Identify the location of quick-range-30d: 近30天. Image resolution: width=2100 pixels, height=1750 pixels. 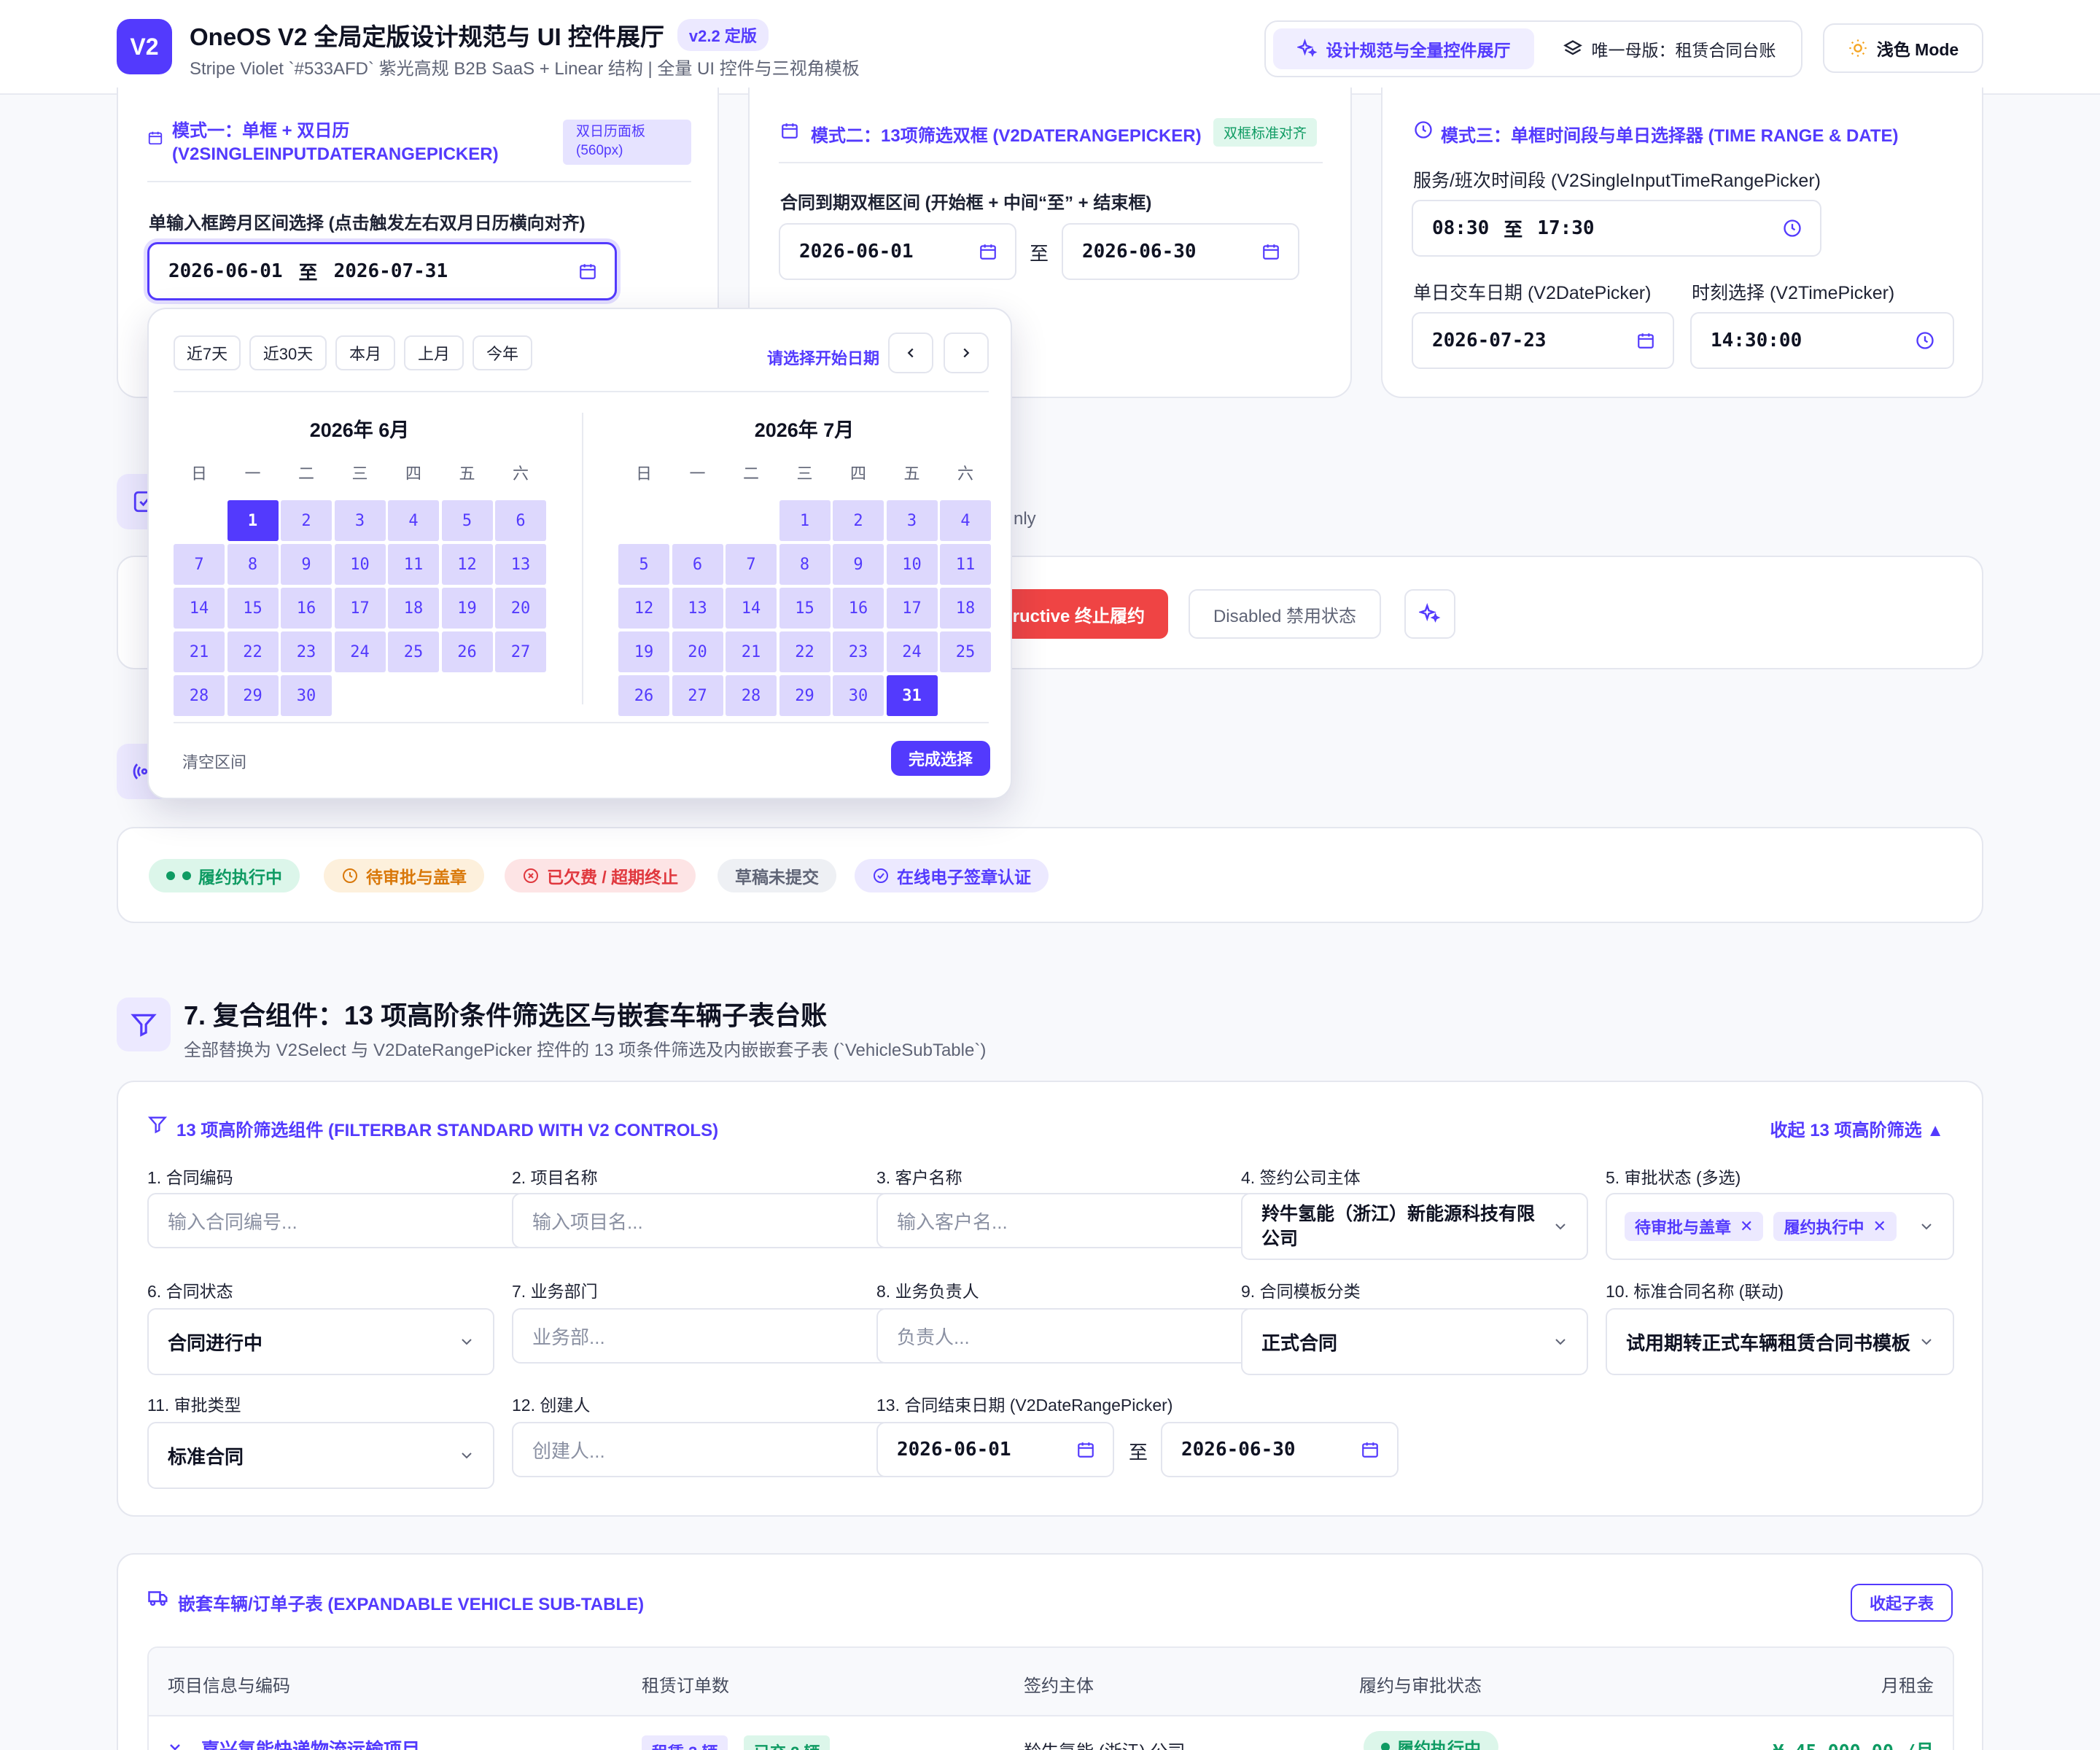
(288, 352).